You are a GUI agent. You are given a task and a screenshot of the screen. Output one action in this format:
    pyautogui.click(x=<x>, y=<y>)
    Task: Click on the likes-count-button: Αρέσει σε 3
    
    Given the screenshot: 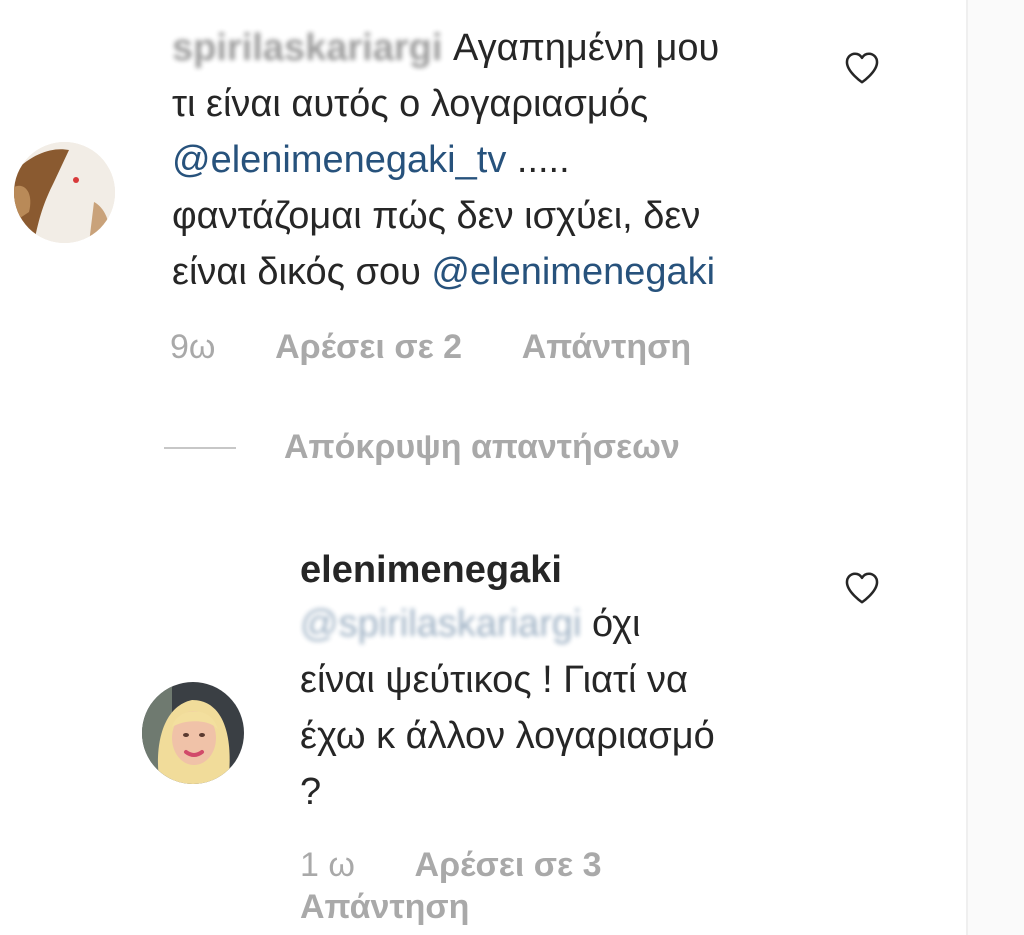 What is the action you would take?
    pyautogui.click(x=508, y=865)
    